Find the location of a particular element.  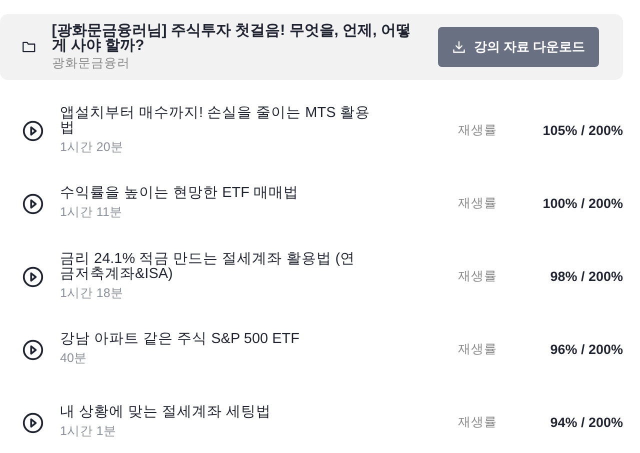

download-icon is located at coordinates (459, 47).